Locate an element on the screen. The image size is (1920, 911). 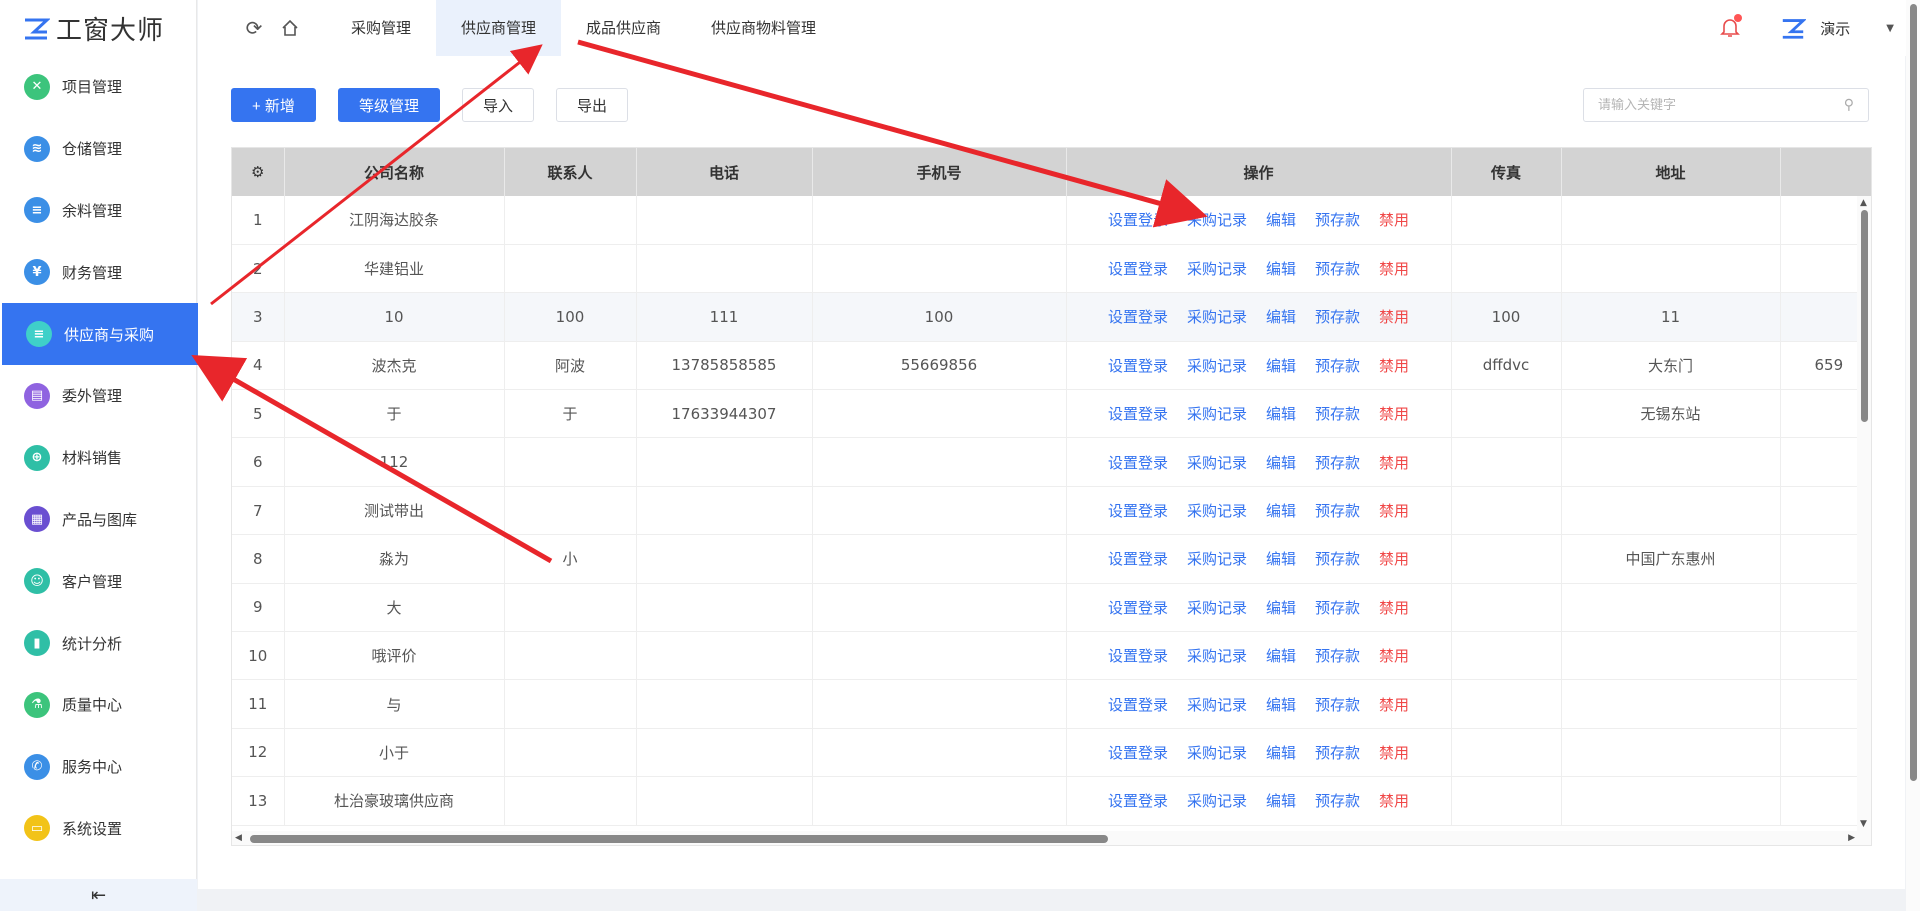
scroll-up-icon: ▲ is located at coordinates (1863, 203).